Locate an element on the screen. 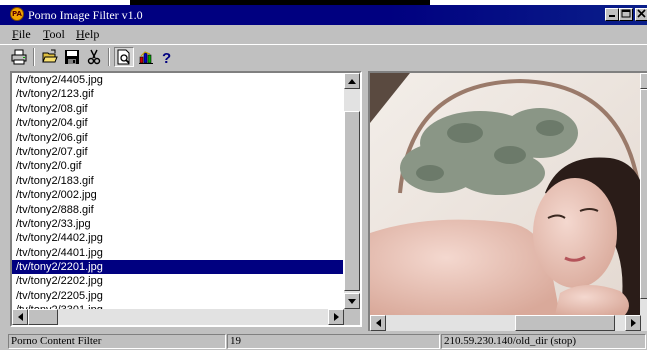 This screenshot has width=647, height=350. printer-icon is located at coordinates (19, 57).